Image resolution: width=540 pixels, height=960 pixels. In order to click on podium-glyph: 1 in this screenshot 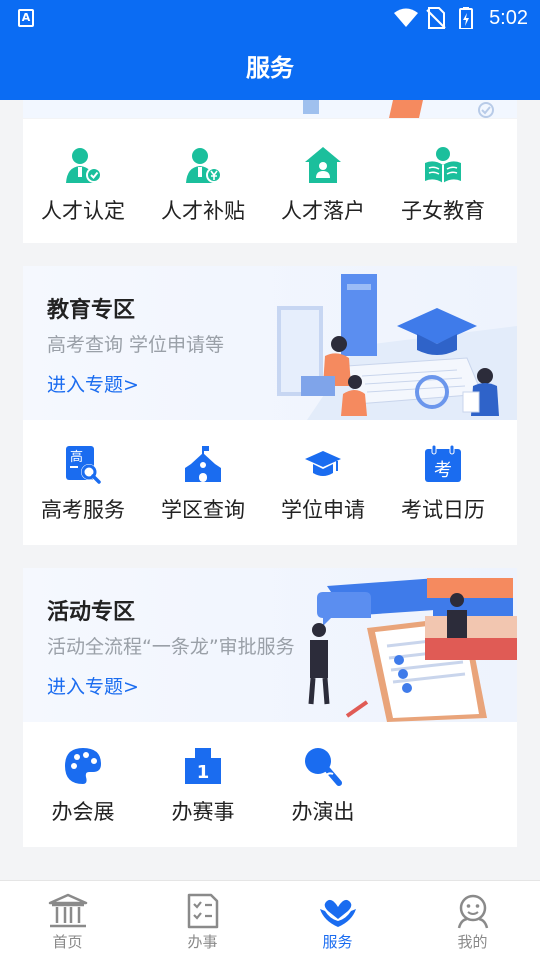, I will do `click(203, 772)`.